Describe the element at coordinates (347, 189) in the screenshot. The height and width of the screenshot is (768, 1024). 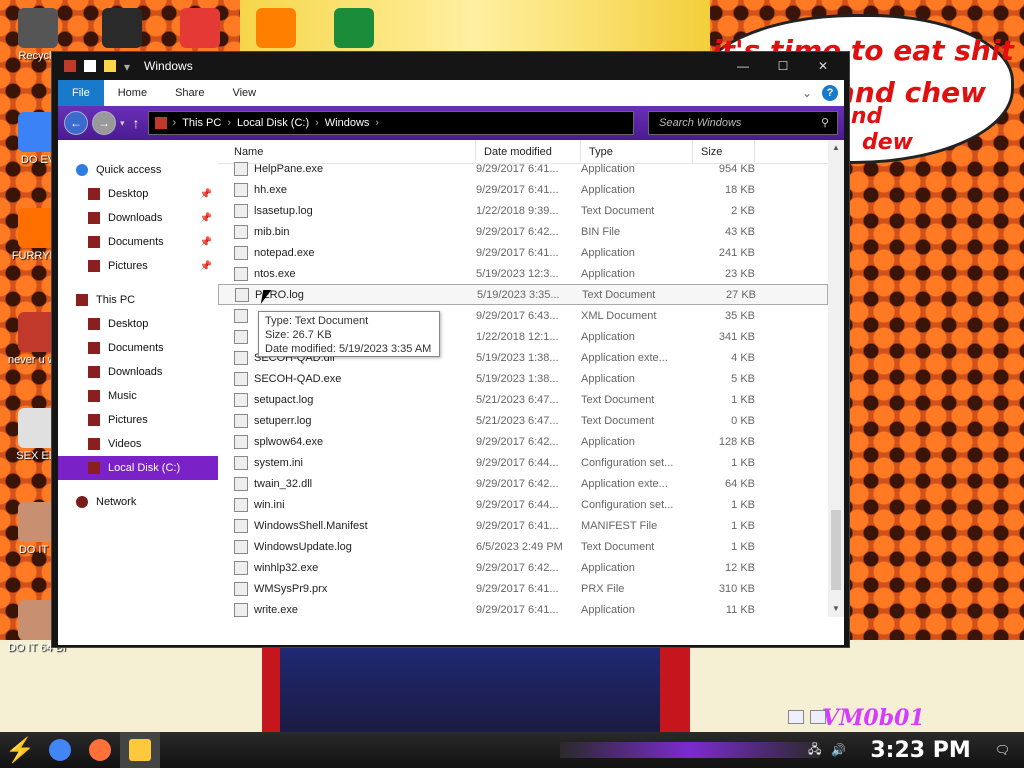
I see `file-name-cell: hh.exe` at that location.